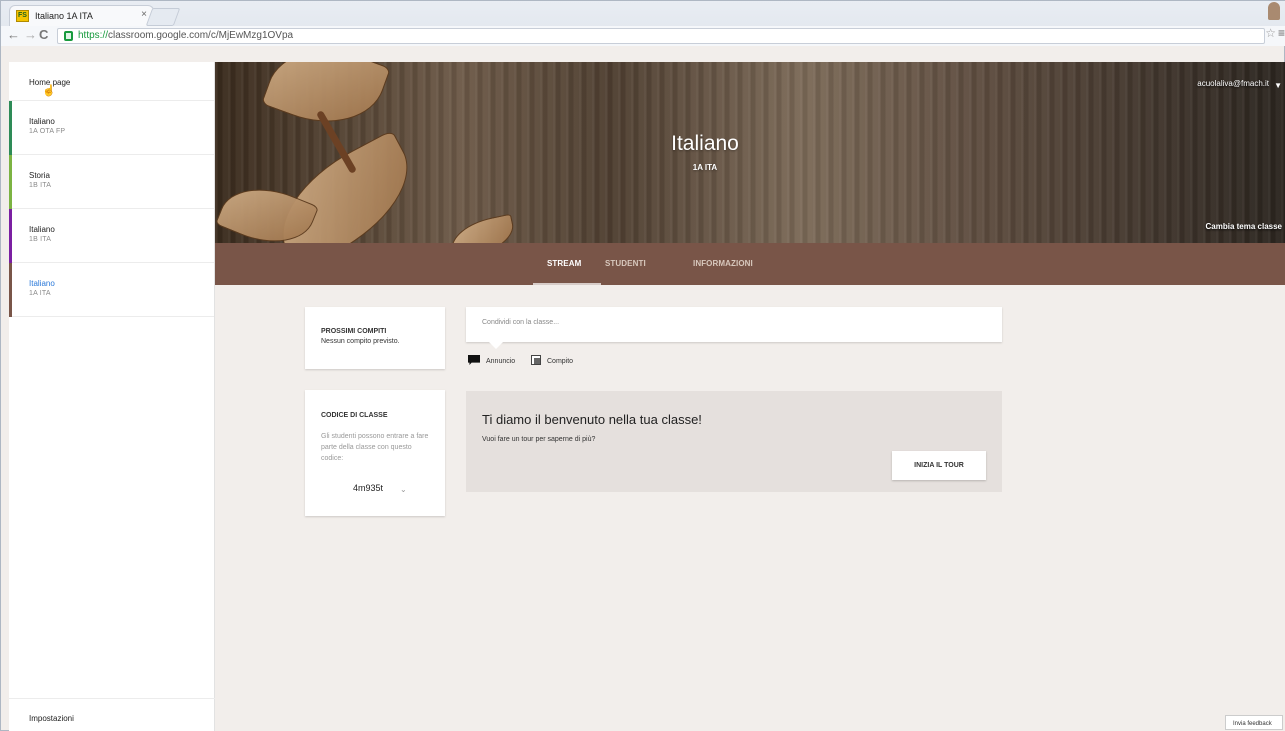 The width and height of the screenshot is (1285, 731). I want to click on url-protocol: https://, so click(93, 35).